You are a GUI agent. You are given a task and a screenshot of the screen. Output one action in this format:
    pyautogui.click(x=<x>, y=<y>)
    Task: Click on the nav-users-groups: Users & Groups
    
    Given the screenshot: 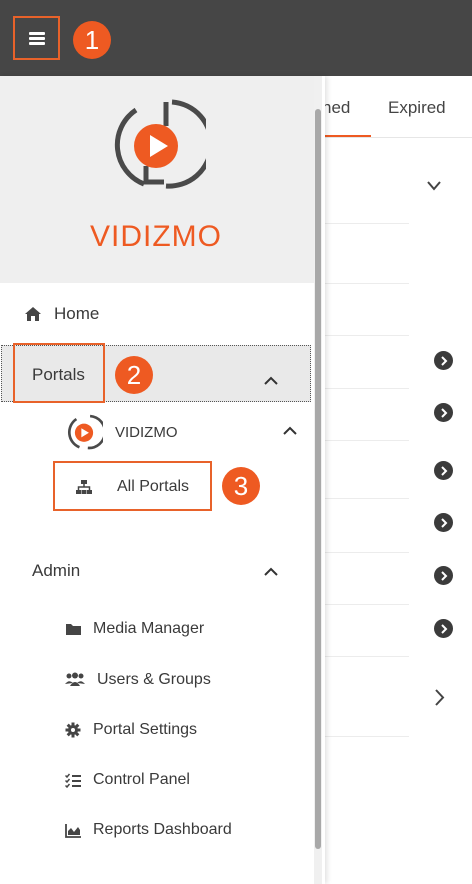 What is the action you would take?
    pyautogui.click(x=137, y=680)
    